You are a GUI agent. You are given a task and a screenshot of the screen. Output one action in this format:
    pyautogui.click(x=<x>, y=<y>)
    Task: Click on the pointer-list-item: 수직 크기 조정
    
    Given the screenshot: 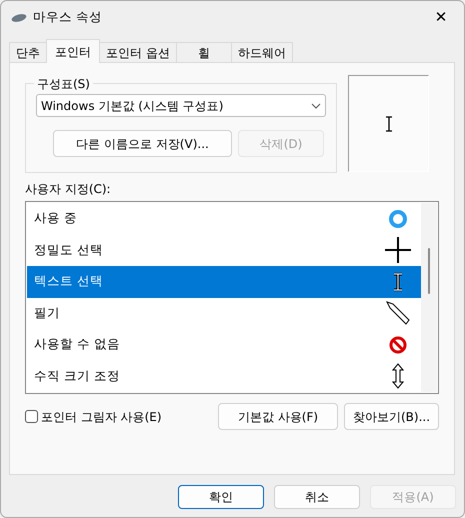 What is the action you would take?
    pyautogui.click(x=224, y=376)
    